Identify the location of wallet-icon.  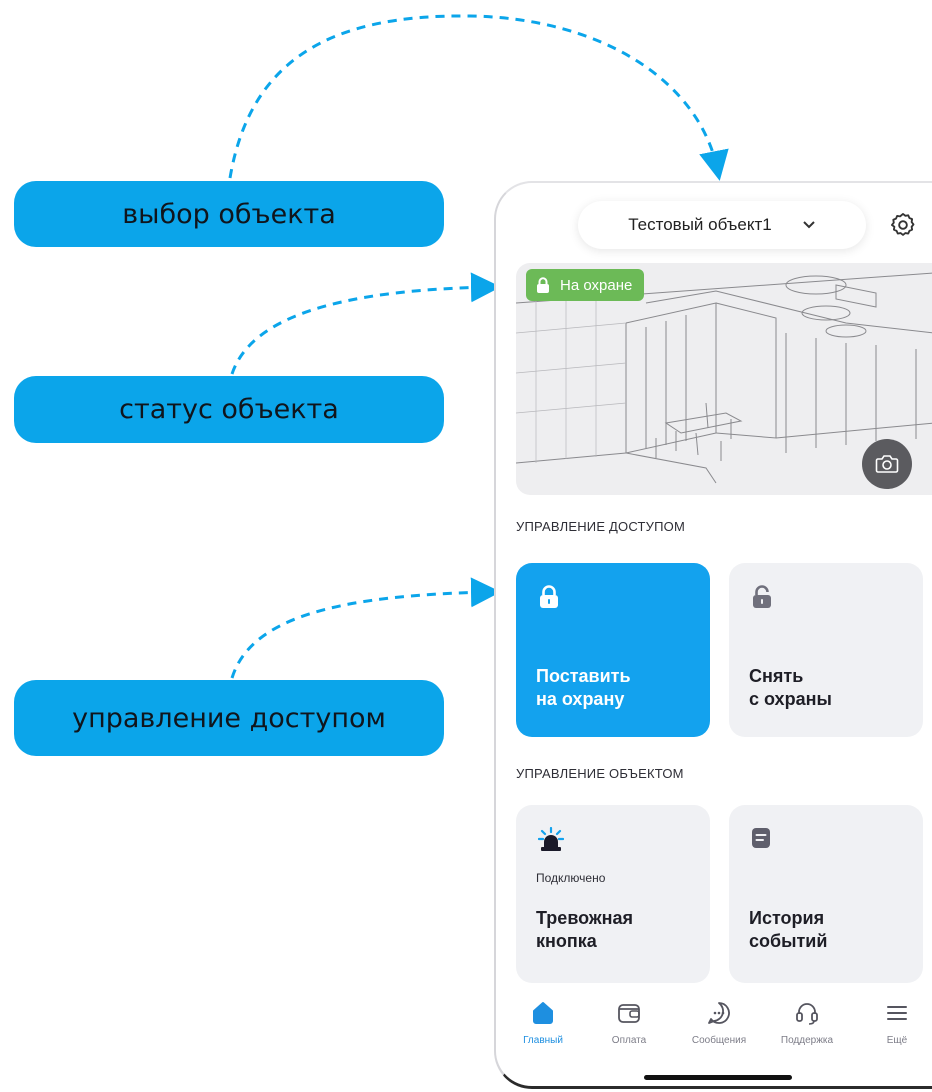
(629, 1013).